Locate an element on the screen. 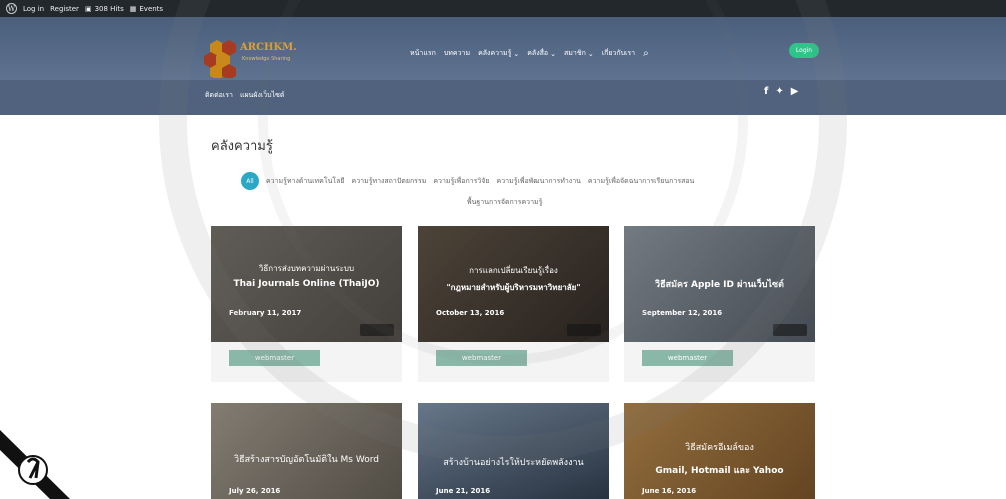 The image size is (1006, 499). nav-label: บทความ is located at coordinates (457, 53).